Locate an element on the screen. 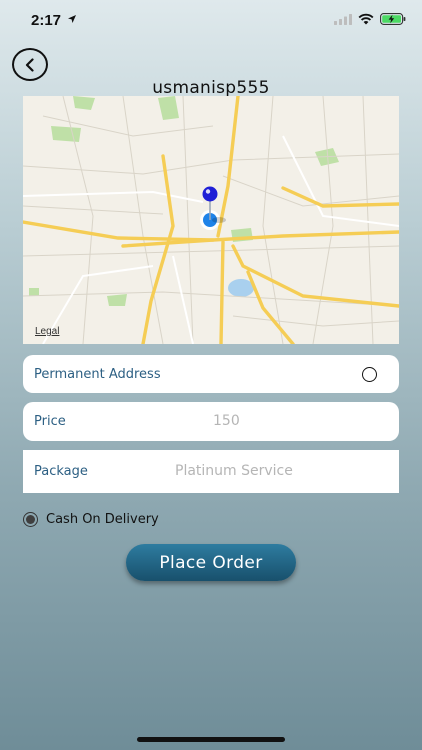 The height and width of the screenshot is (750, 422). chevron-left-icon is located at coordinates (29, 64).